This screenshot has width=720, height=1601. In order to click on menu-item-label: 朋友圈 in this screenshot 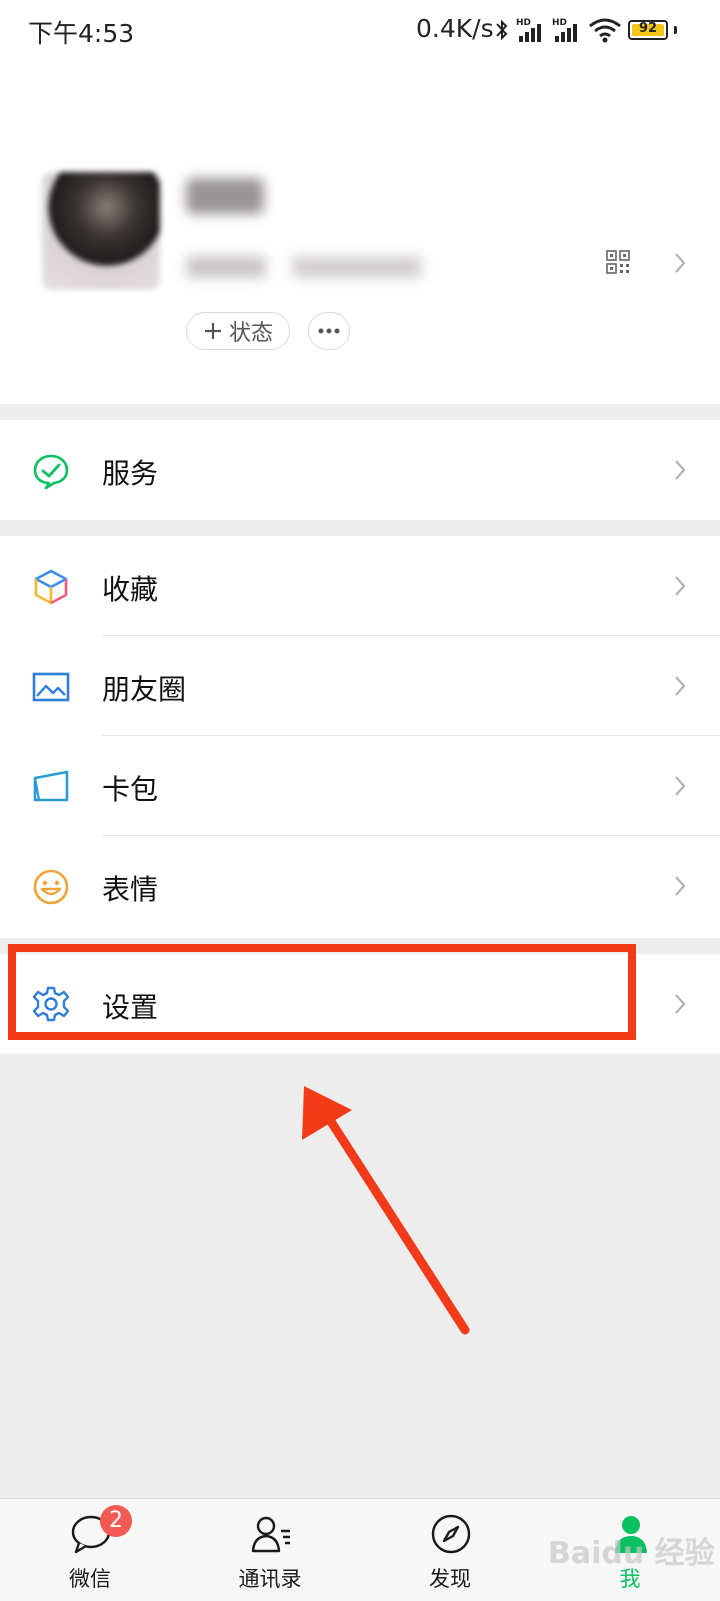, I will do `click(144, 689)`.